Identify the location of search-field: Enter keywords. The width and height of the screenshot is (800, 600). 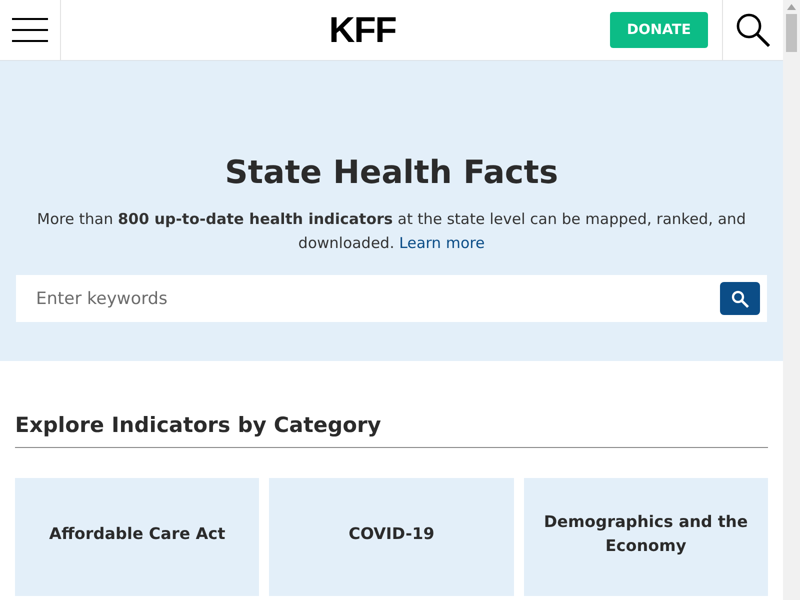
(391, 298).